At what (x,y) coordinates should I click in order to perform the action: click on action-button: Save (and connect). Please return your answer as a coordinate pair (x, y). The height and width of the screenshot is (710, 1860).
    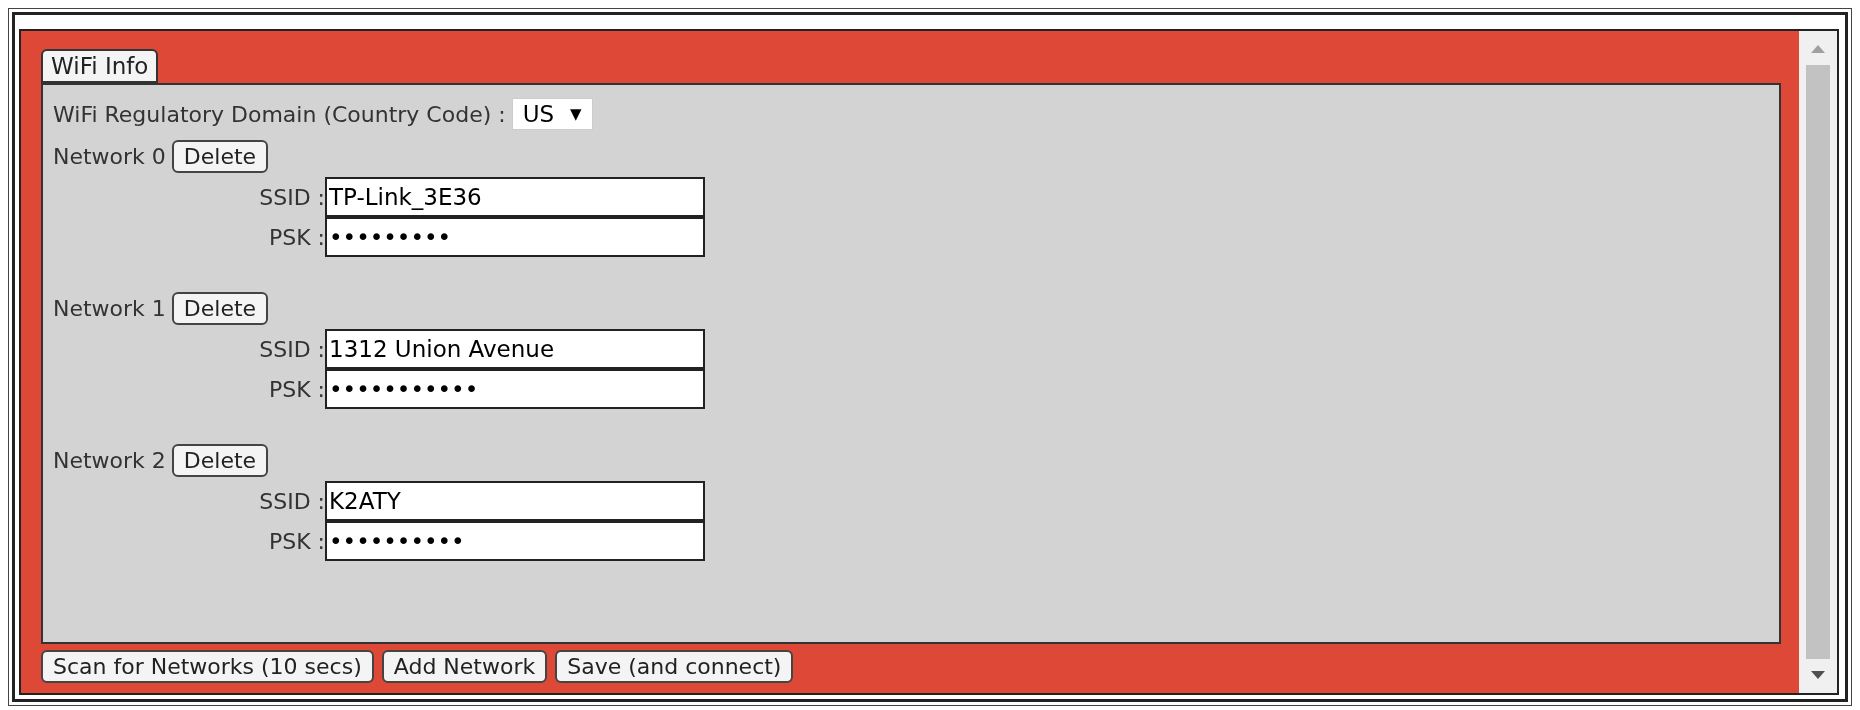
    Looking at the image, I should click on (674, 666).